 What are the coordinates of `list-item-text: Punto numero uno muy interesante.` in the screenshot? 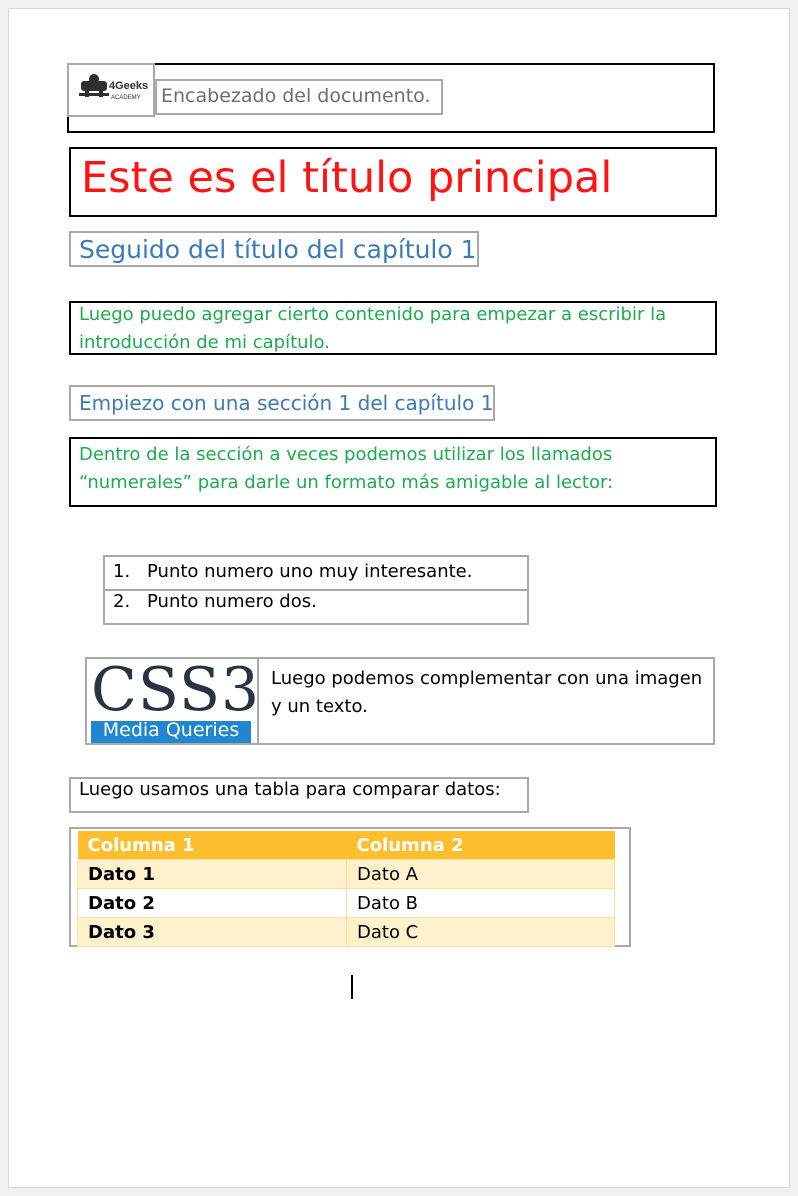 It's located at (310, 571).